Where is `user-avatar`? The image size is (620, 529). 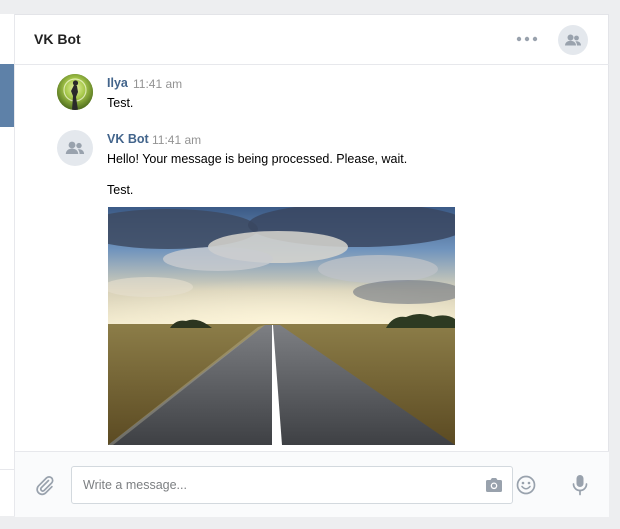 user-avatar is located at coordinates (75, 92).